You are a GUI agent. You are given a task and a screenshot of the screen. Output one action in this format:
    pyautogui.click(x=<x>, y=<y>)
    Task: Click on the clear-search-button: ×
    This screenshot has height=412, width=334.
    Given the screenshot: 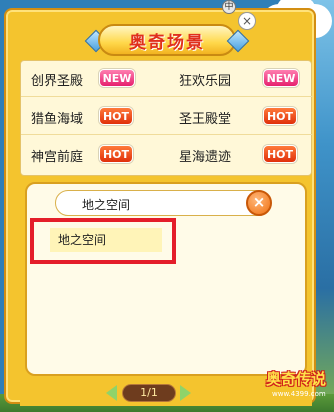 What is the action you would take?
    pyautogui.click(x=259, y=203)
    